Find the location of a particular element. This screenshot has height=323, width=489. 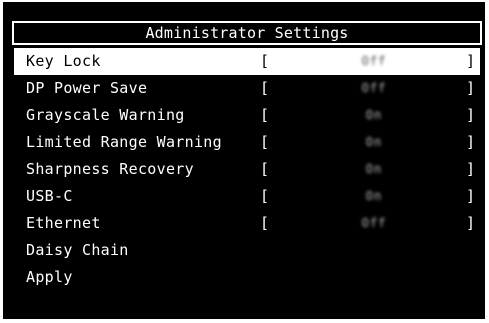

menu-item-grayscale-warning: Grayscale Warning [ On ] is located at coordinates (247, 115).